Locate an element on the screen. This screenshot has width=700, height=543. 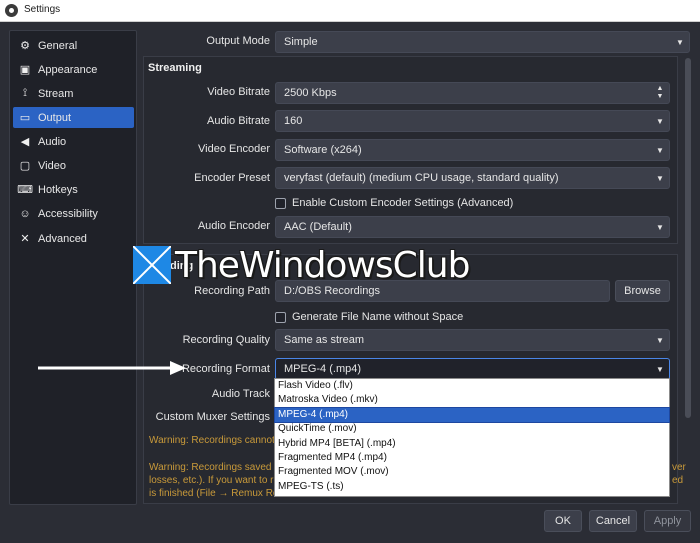
recording-format-value: MPEG-4 (.mp4) is located at coordinates (323, 369).